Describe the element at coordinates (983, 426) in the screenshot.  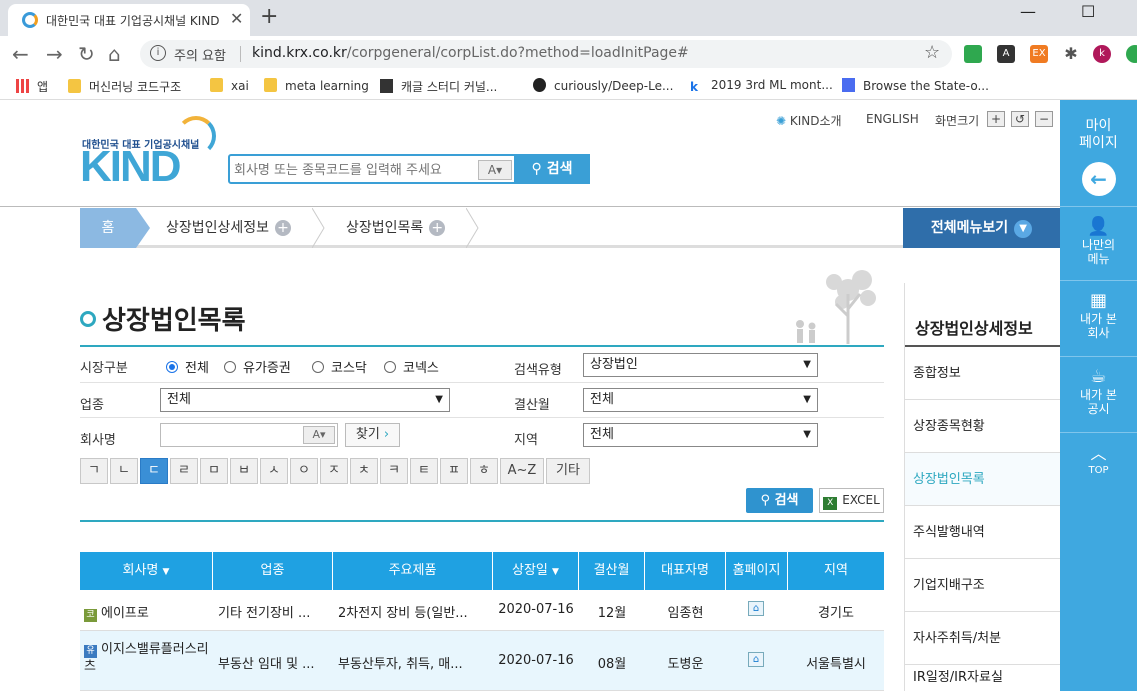
I see `side-menu-item: 상장종목현황` at that location.